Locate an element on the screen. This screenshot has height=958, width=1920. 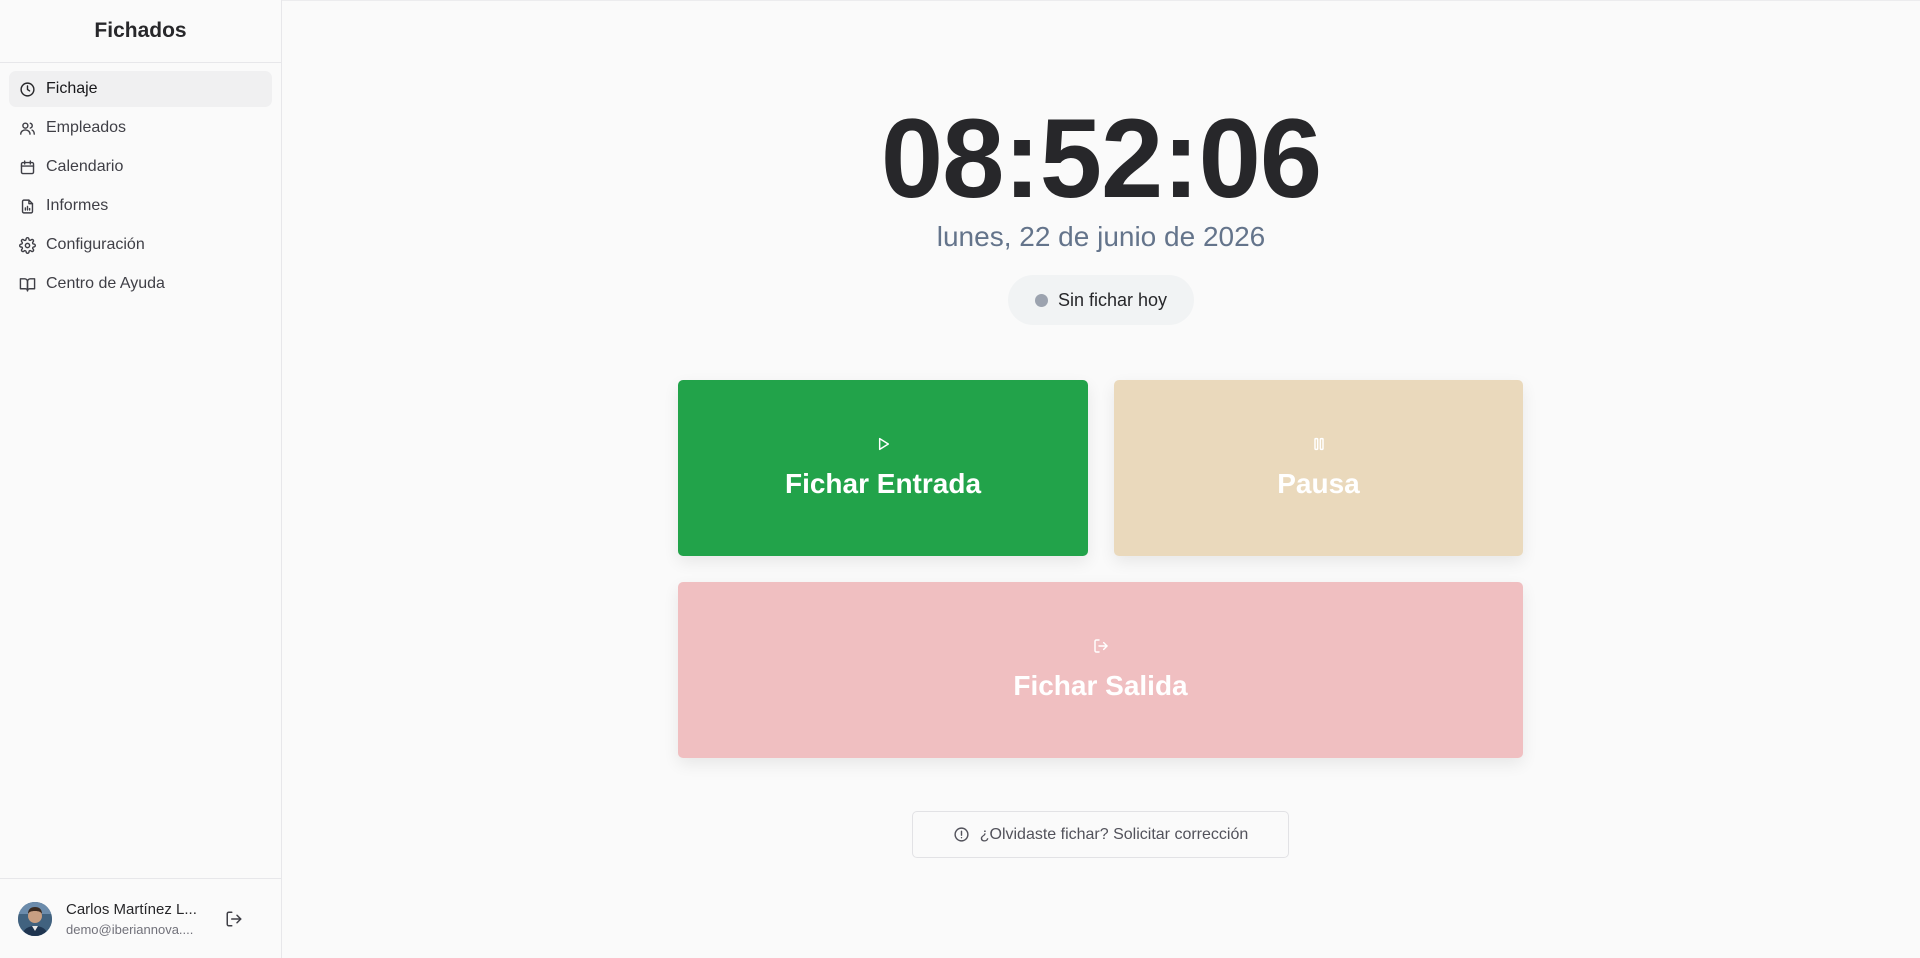
pausa-label: Pausa is located at coordinates (1318, 483).